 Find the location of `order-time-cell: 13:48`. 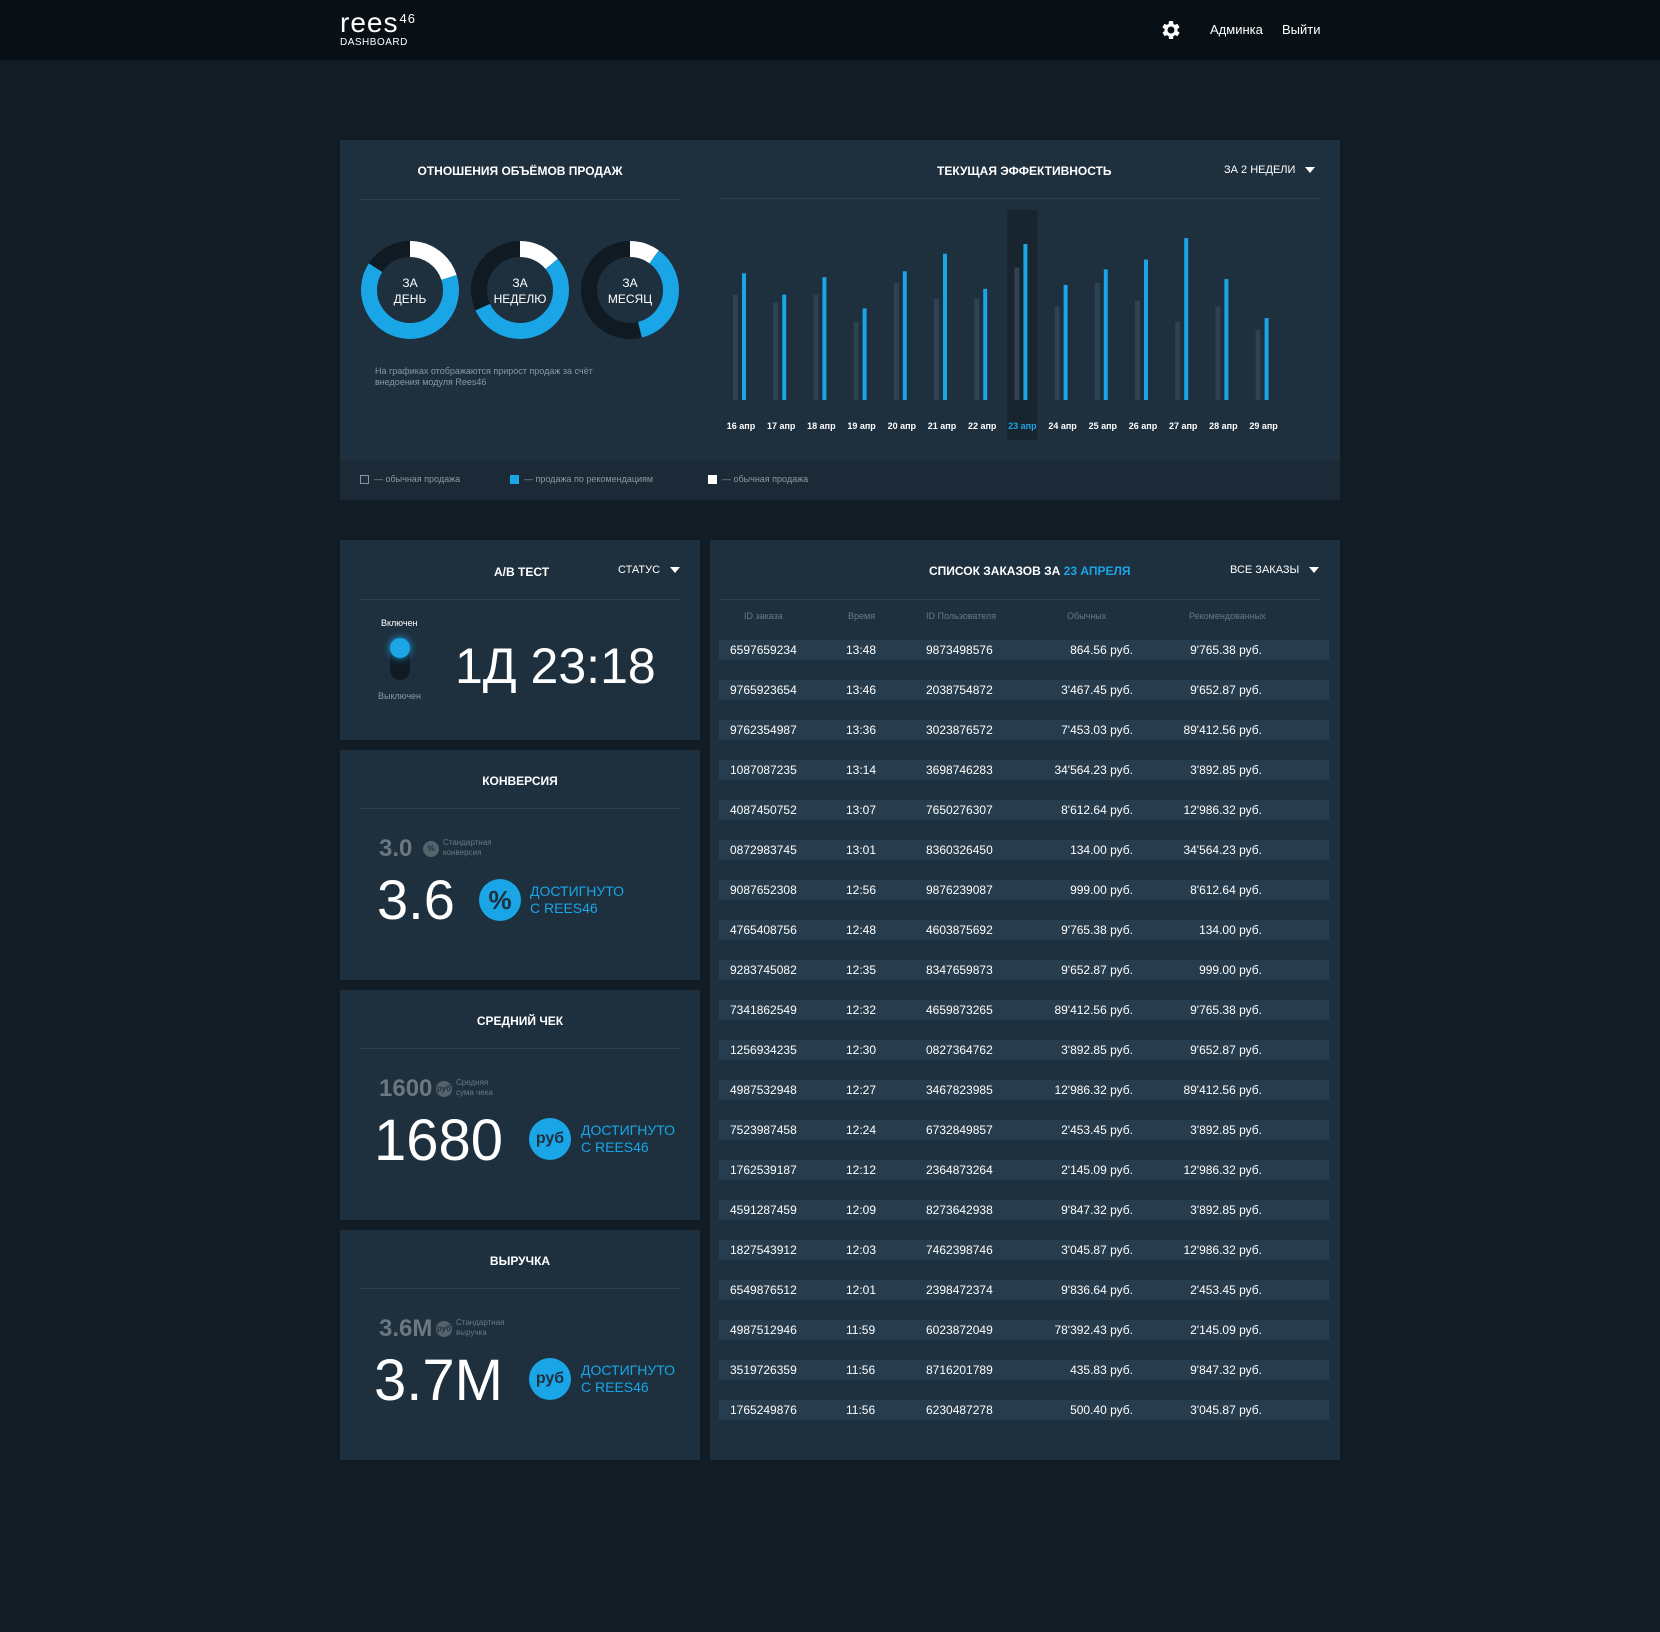

order-time-cell: 13:48 is located at coordinates (861, 650).